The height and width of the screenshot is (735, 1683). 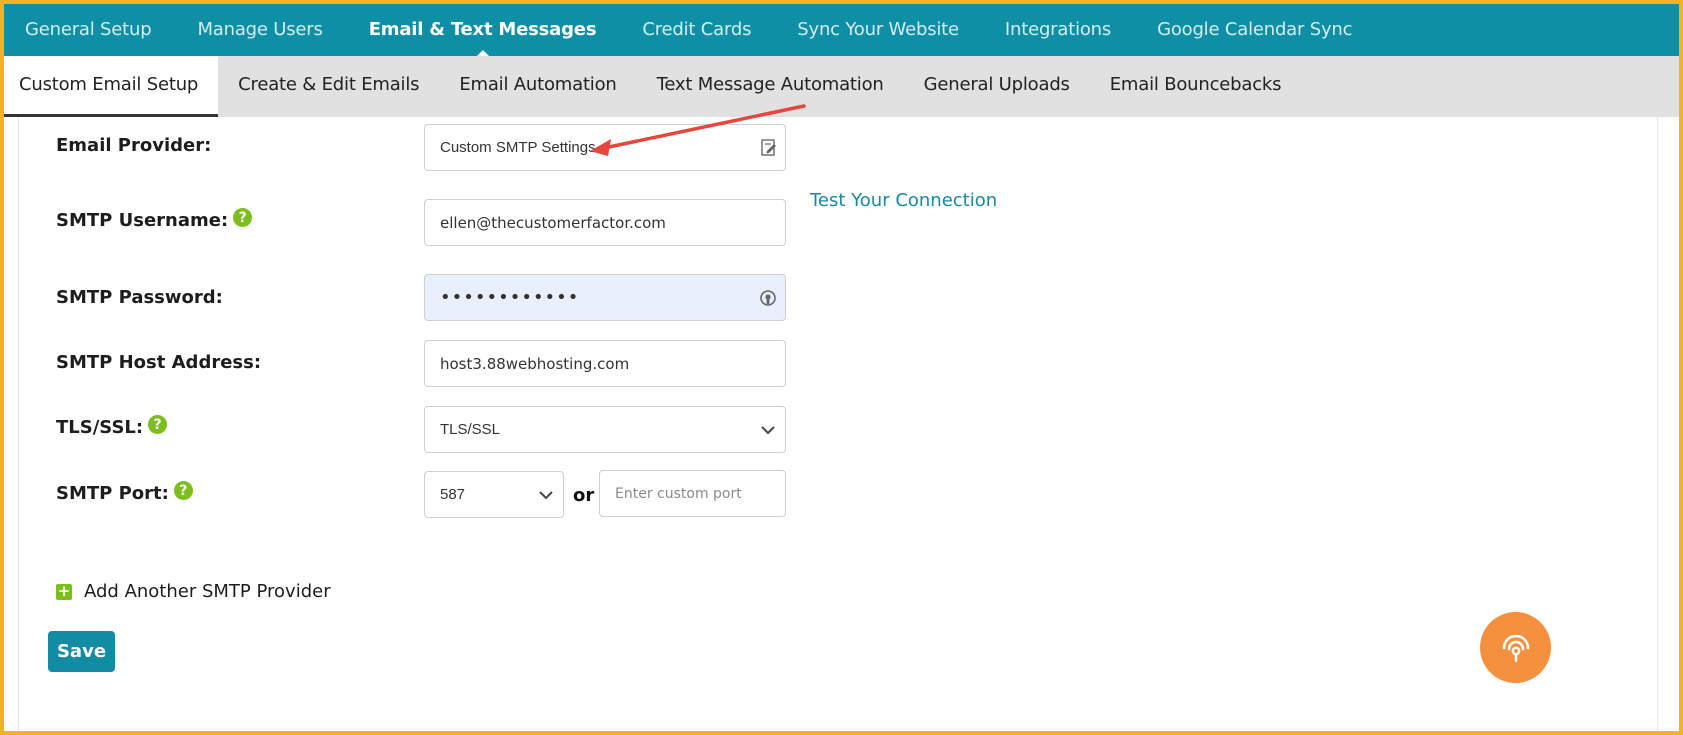 What do you see at coordinates (64, 591) in the screenshot?
I see `plus-icon: +` at bounding box center [64, 591].